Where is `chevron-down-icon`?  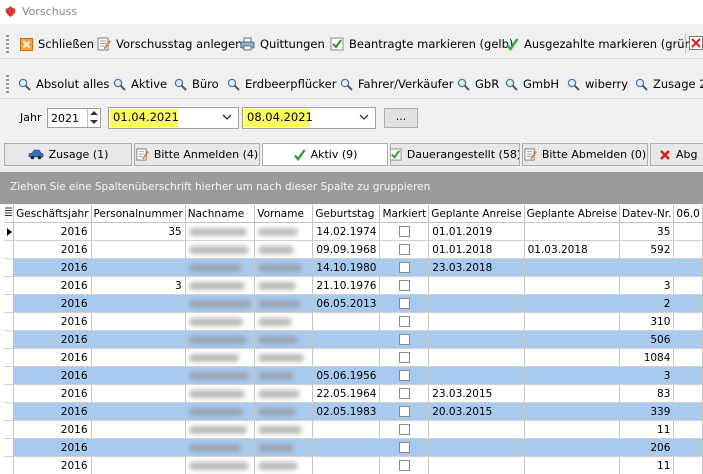 chevron-down-icon is located at coordinates (227, 117).